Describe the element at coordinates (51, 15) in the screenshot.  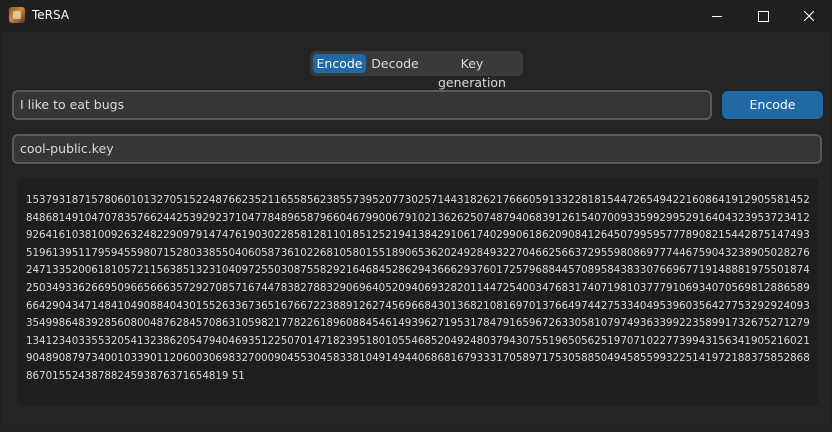
I see `window-title: TeRSA` at that location.